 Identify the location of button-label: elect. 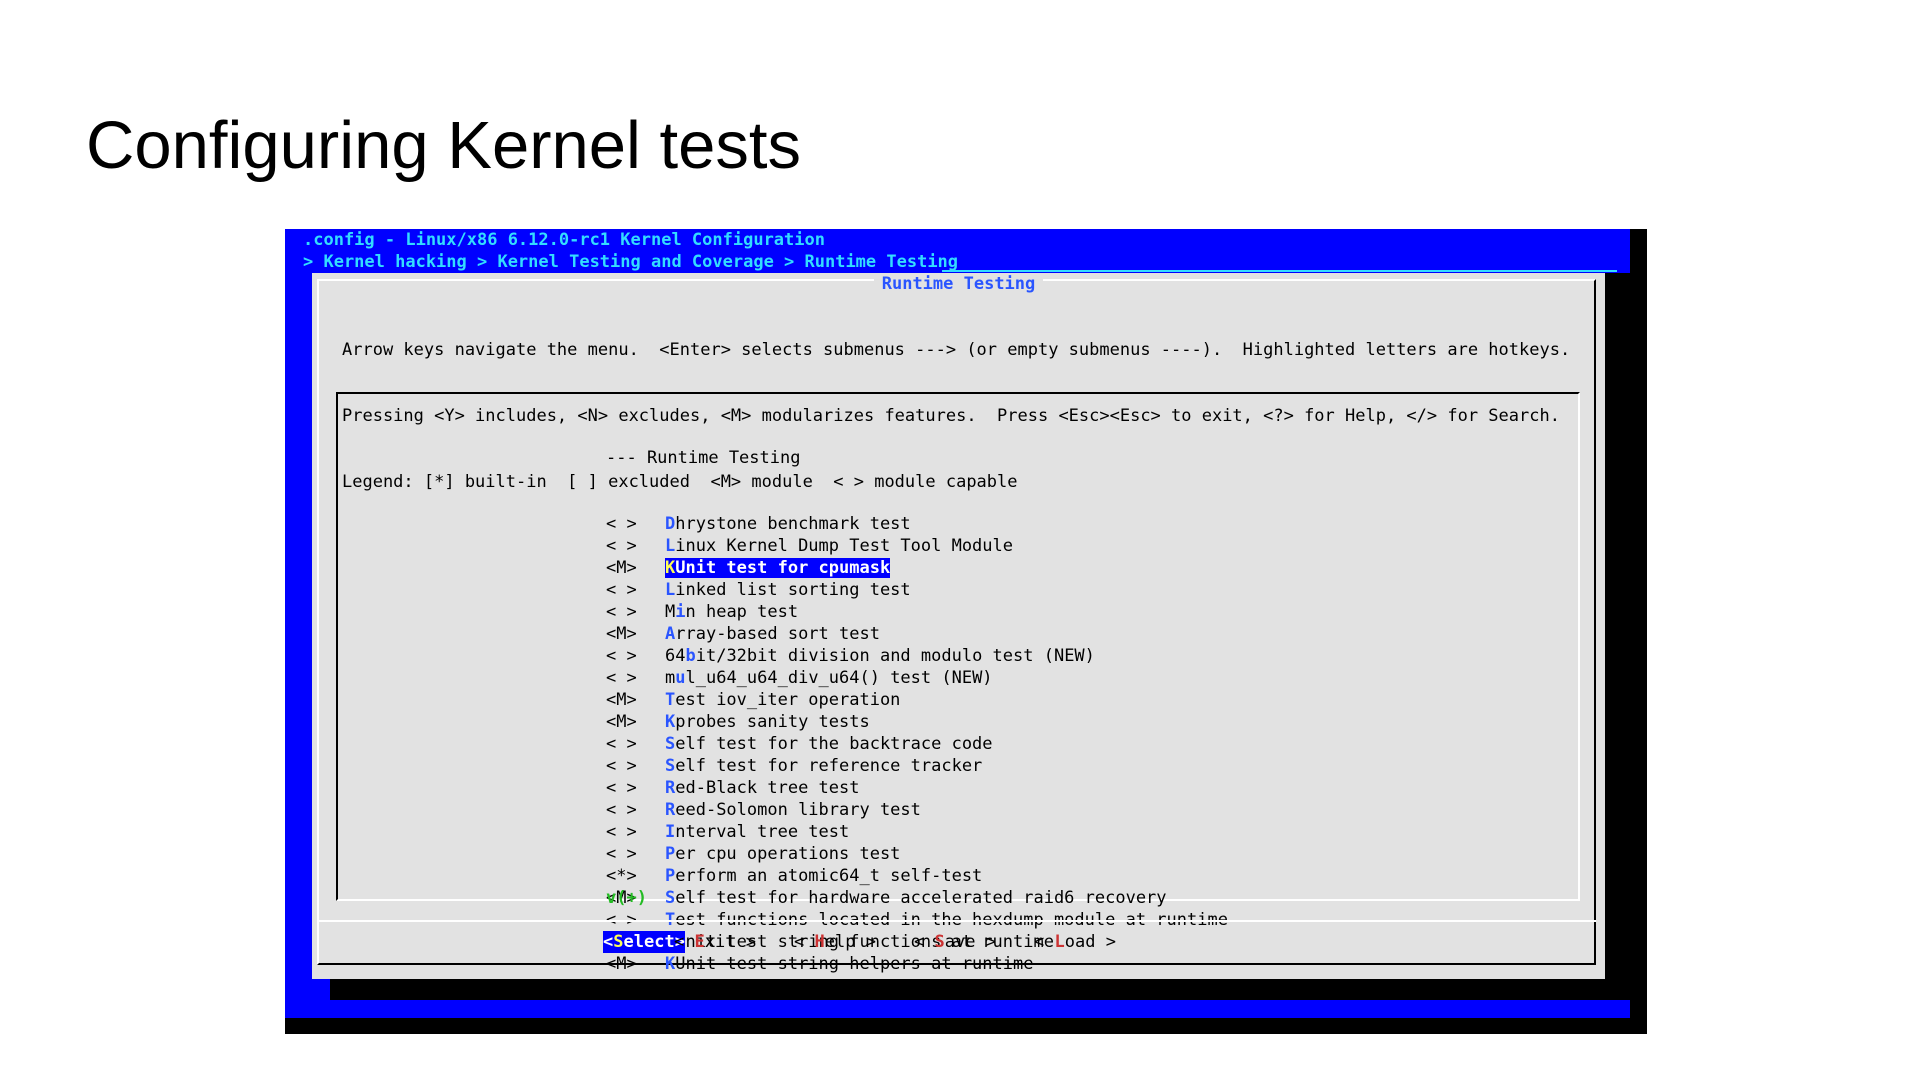
(649, 942).